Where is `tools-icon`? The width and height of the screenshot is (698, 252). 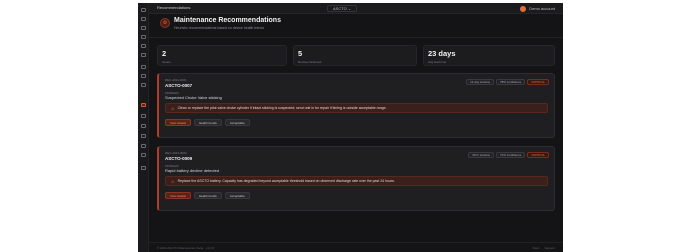 tools-icon is located at coordinates (143, 28).